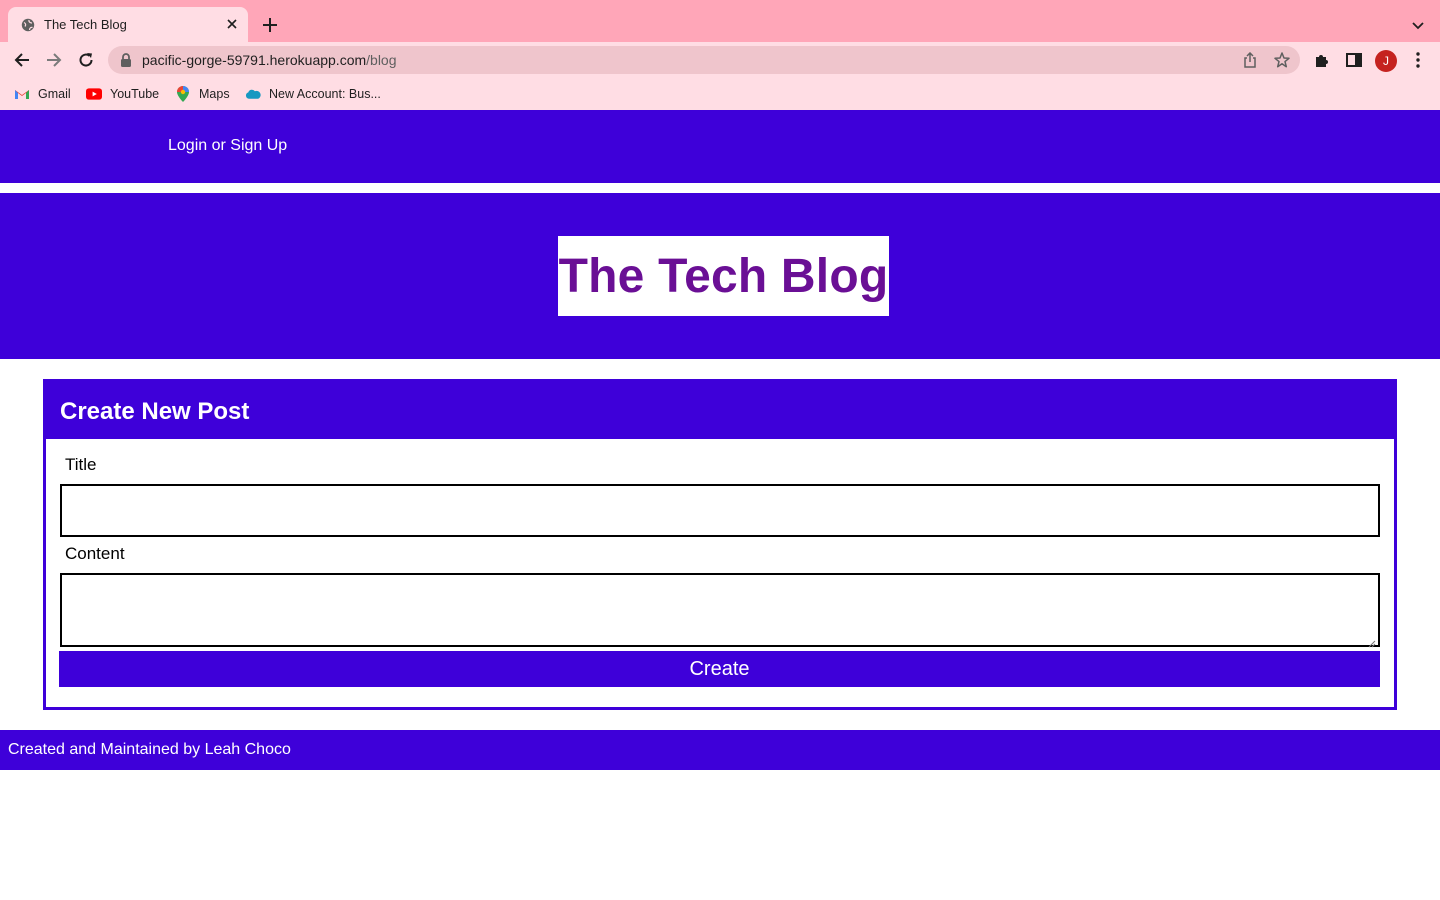 This screenshot has height=900, width=1440. Describe the element at coordinates (232, 24) in the screenshot. I see `close-icon` at that location.